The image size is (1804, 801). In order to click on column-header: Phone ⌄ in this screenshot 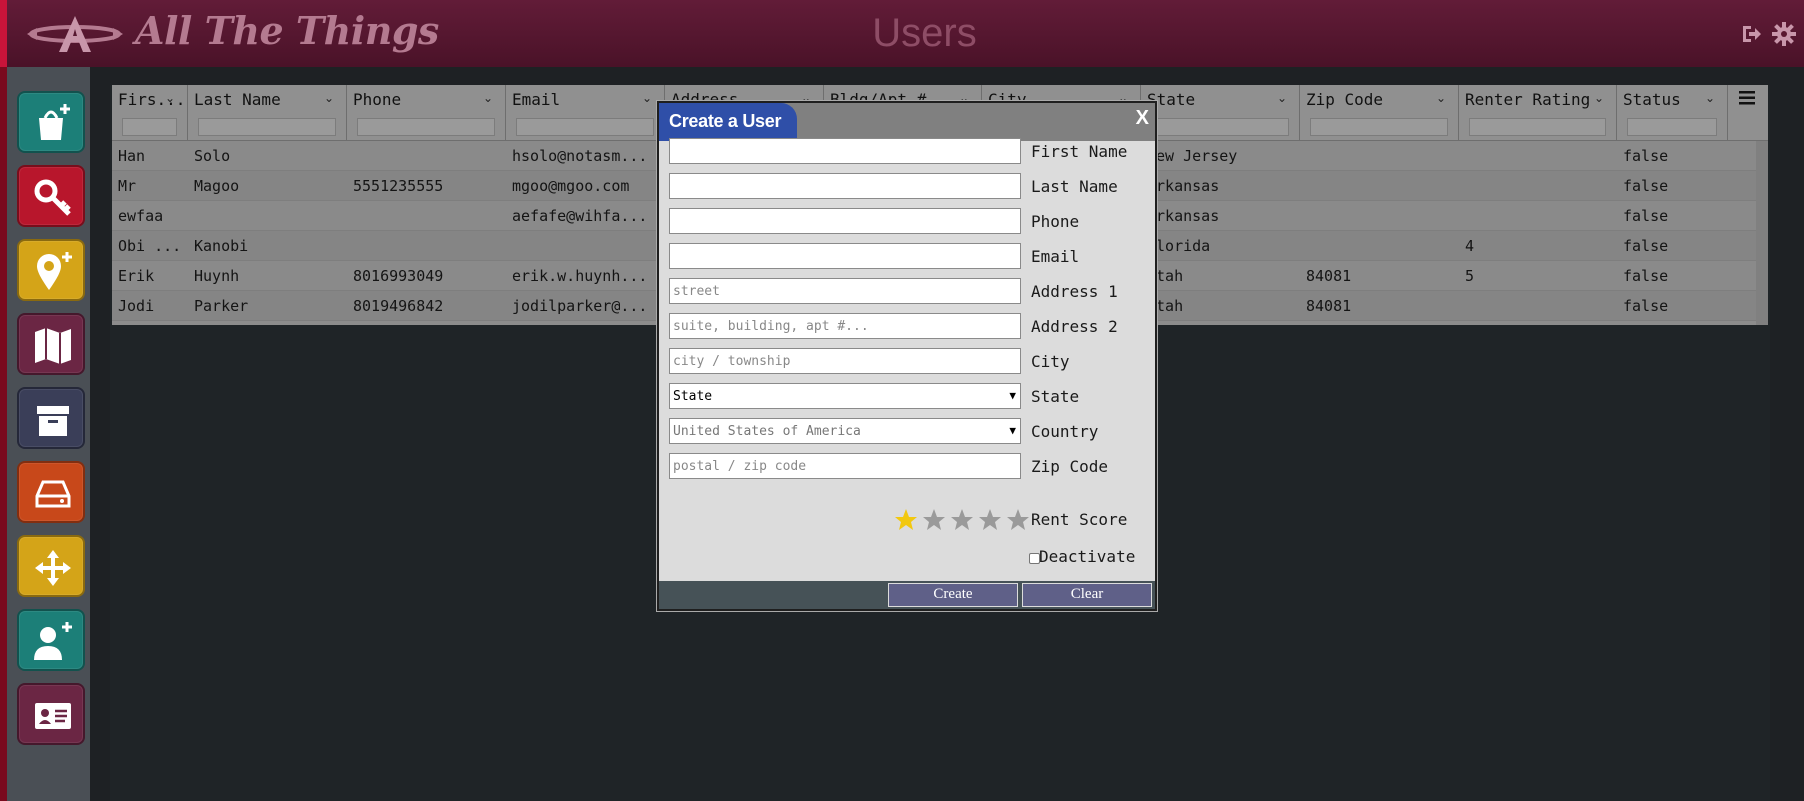, I will do `click(426, 113)`.